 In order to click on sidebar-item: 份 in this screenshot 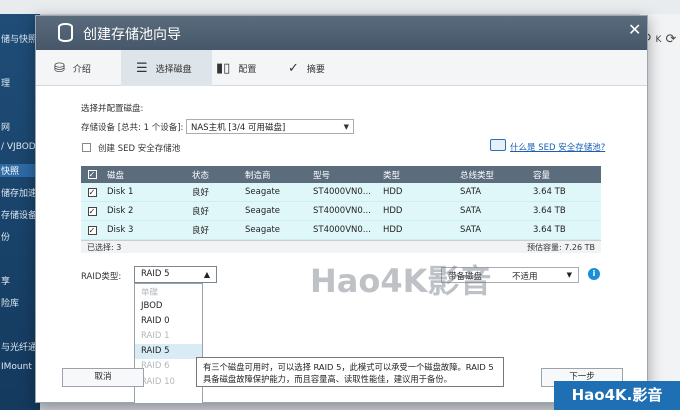, I will do `click(20, 236)`.